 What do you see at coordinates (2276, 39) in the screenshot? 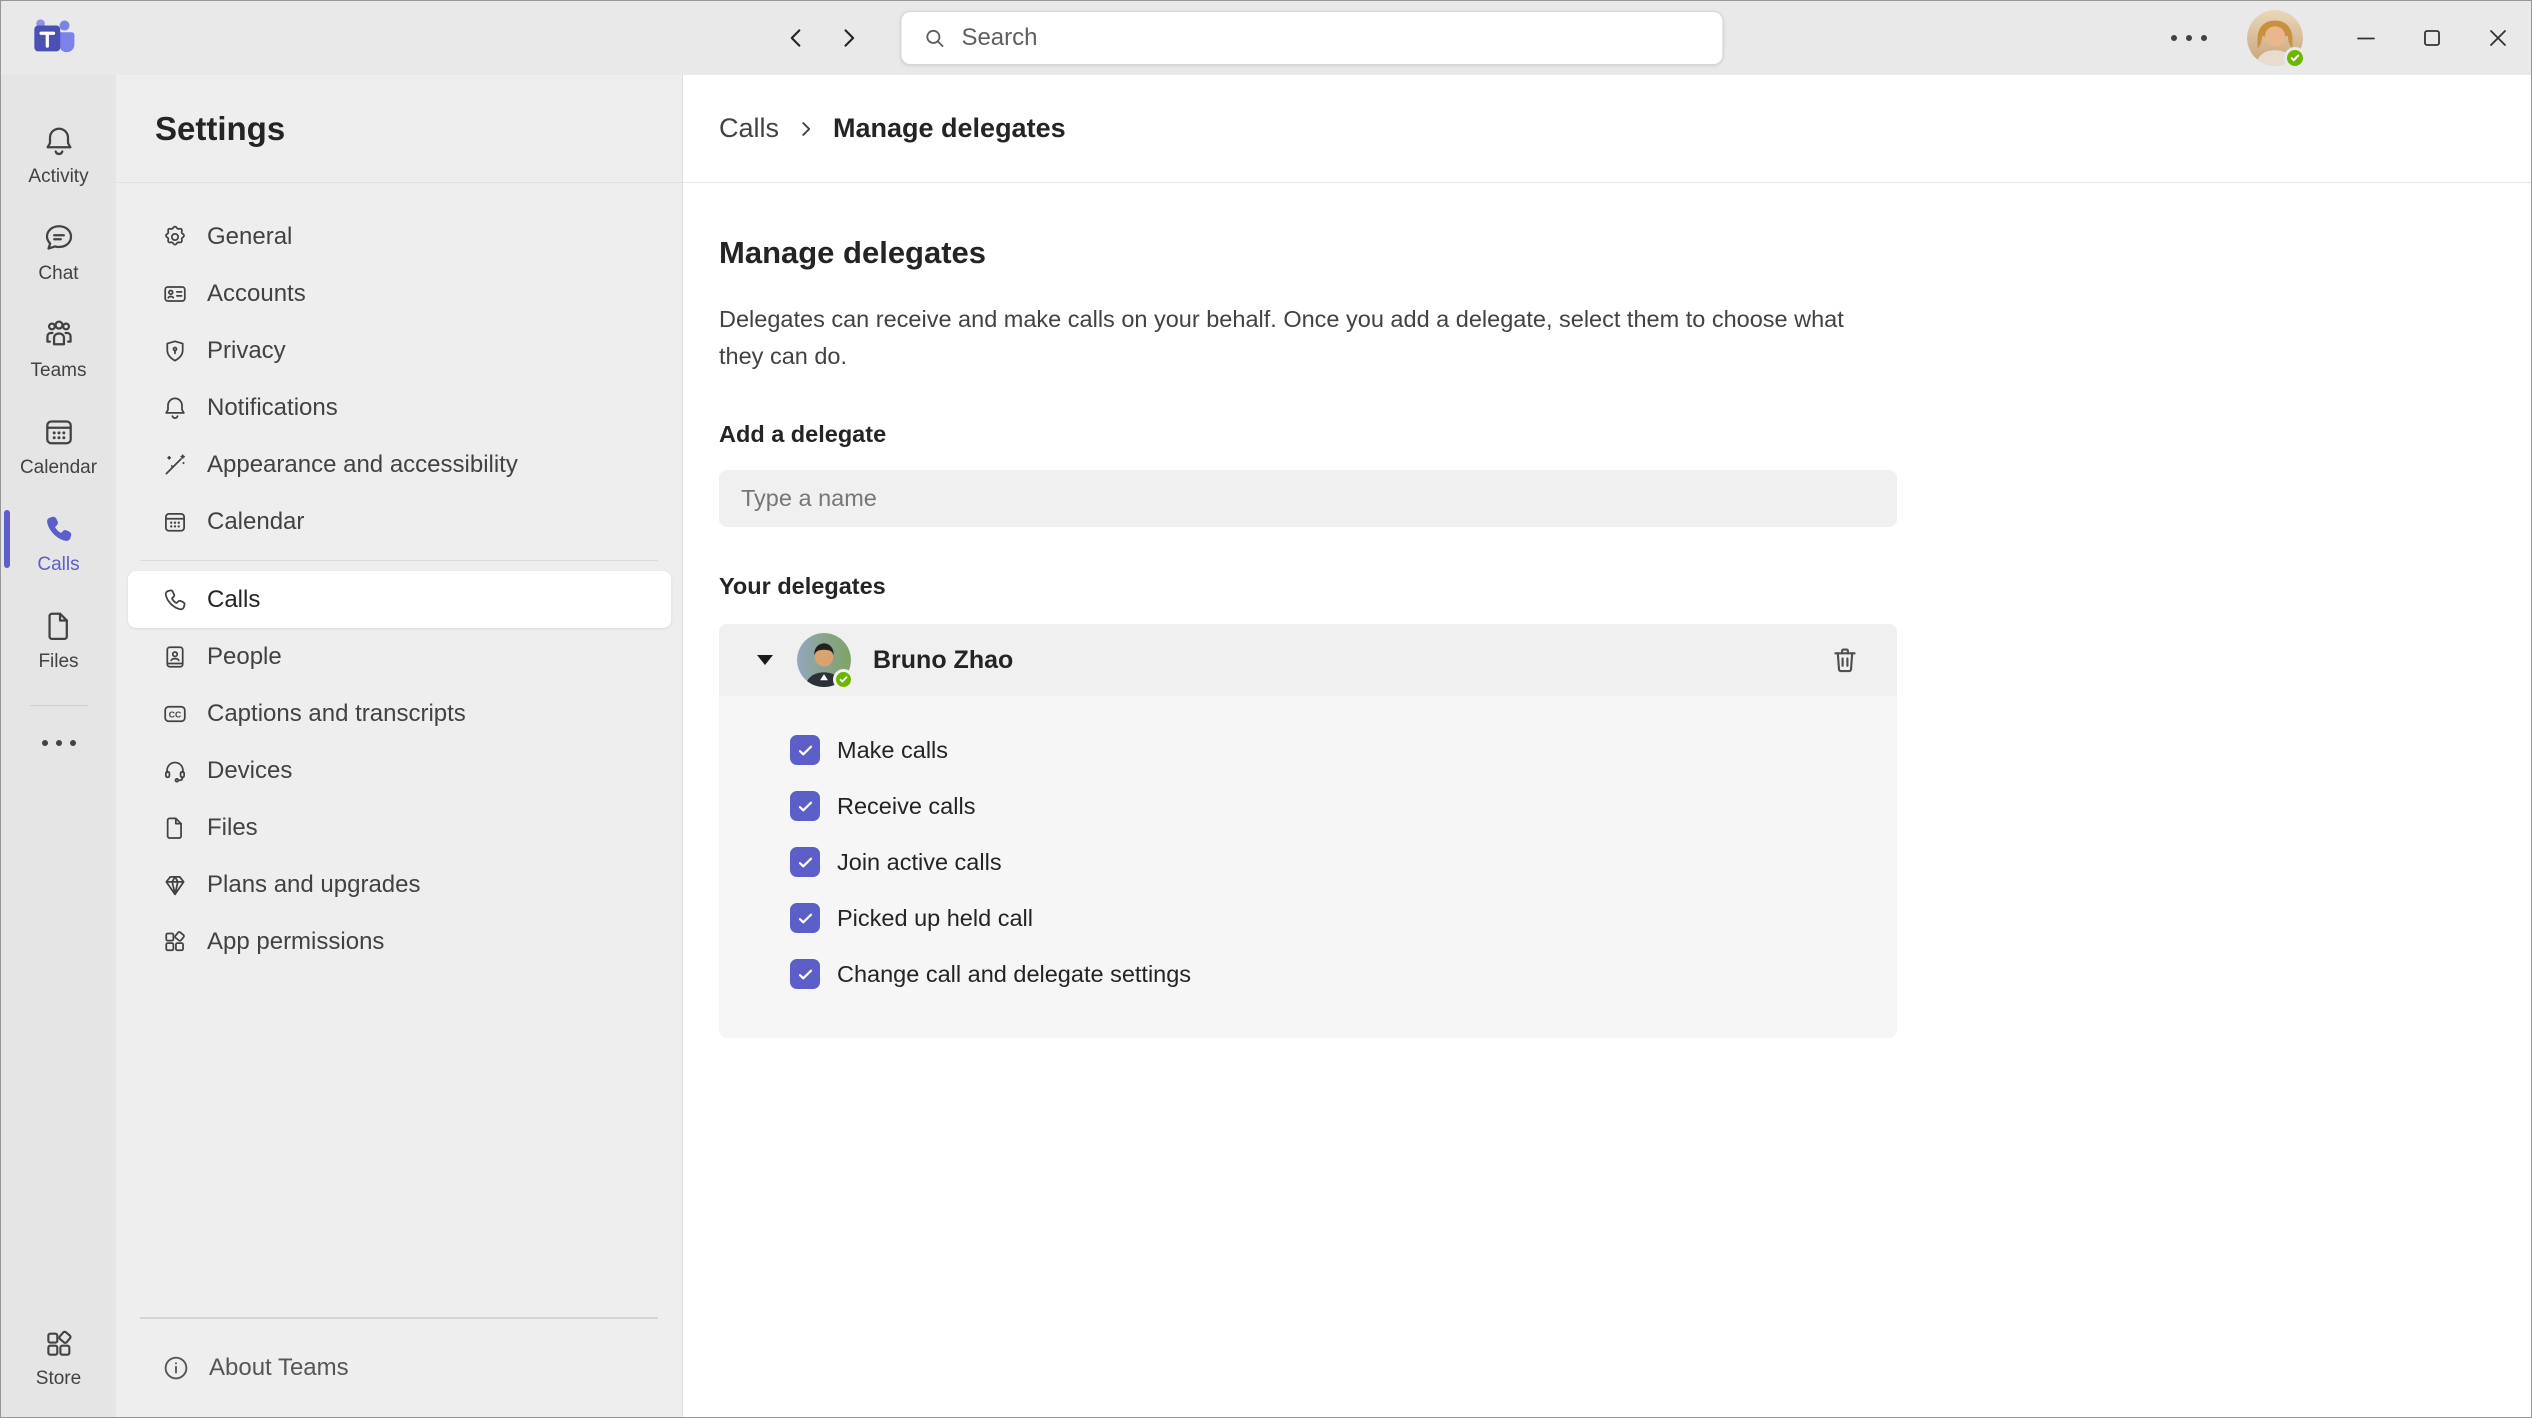
I see `user-avatar` at bounding box center [2276, 39].